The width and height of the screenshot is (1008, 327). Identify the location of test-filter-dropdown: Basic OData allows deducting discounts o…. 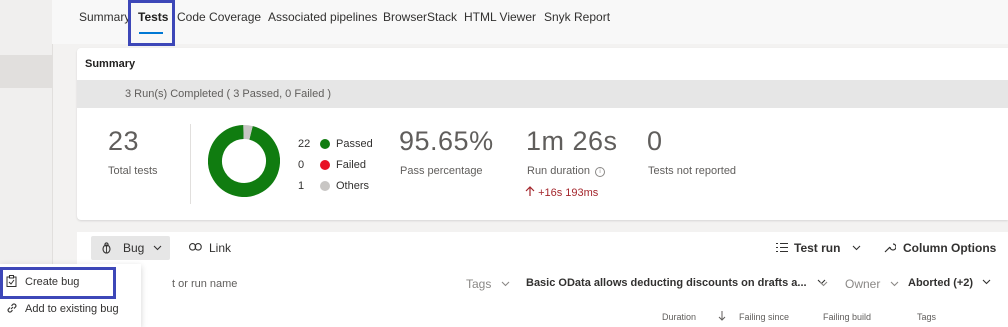
(676, 283).